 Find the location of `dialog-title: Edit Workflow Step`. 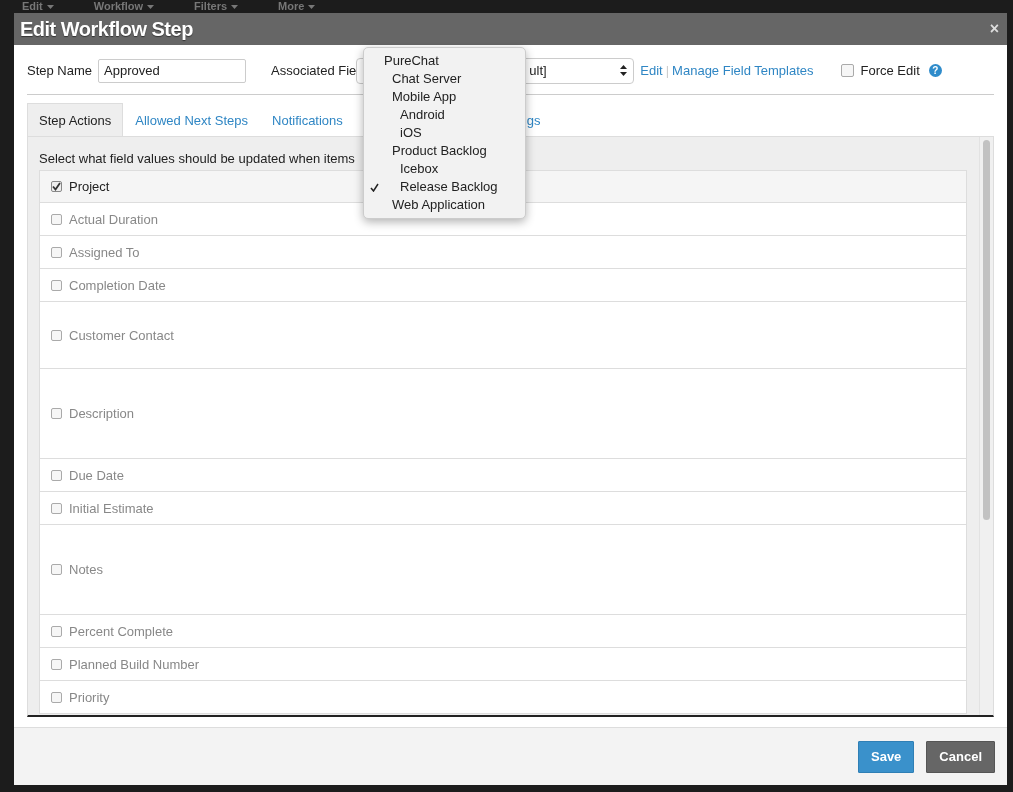

dialog-title: Edit Workflow Step is located at coordinates (106, 29).